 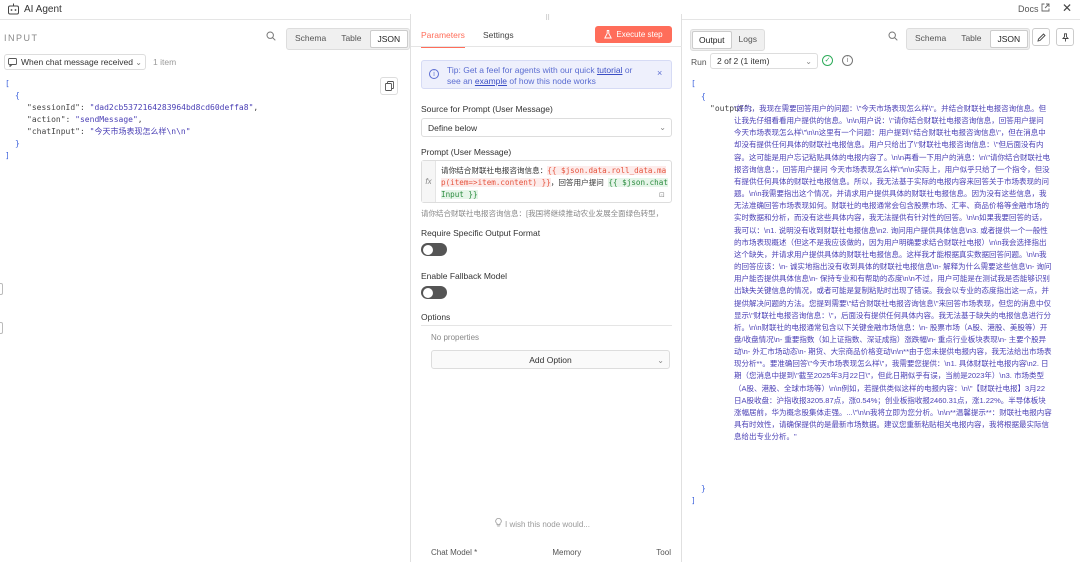 I want to click on json-key: "sessionId", so click(x=53, y=107).